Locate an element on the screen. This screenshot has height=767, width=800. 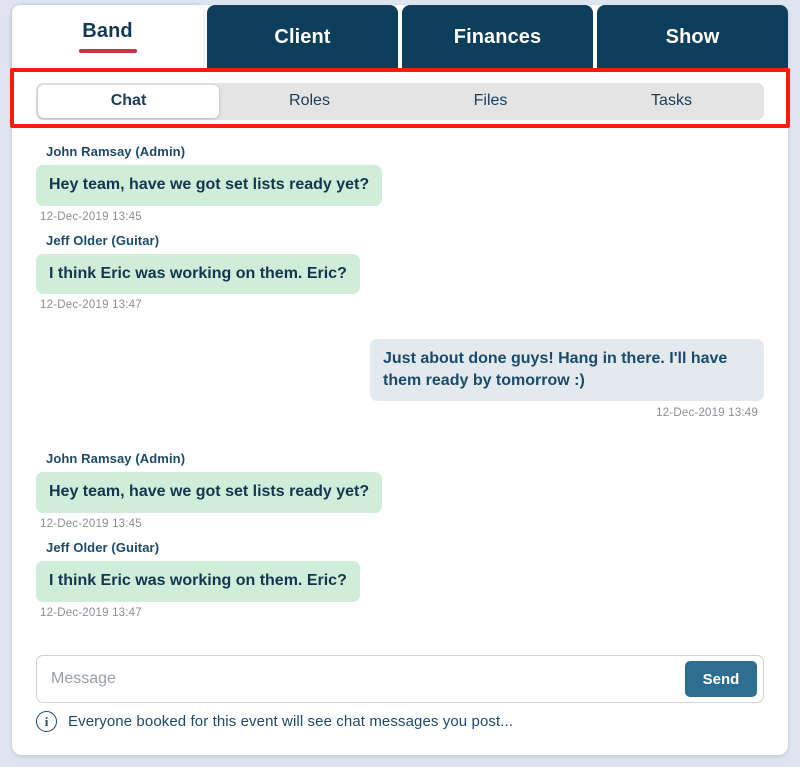
tab-band-label: Band is located at coordinates (107, 30).